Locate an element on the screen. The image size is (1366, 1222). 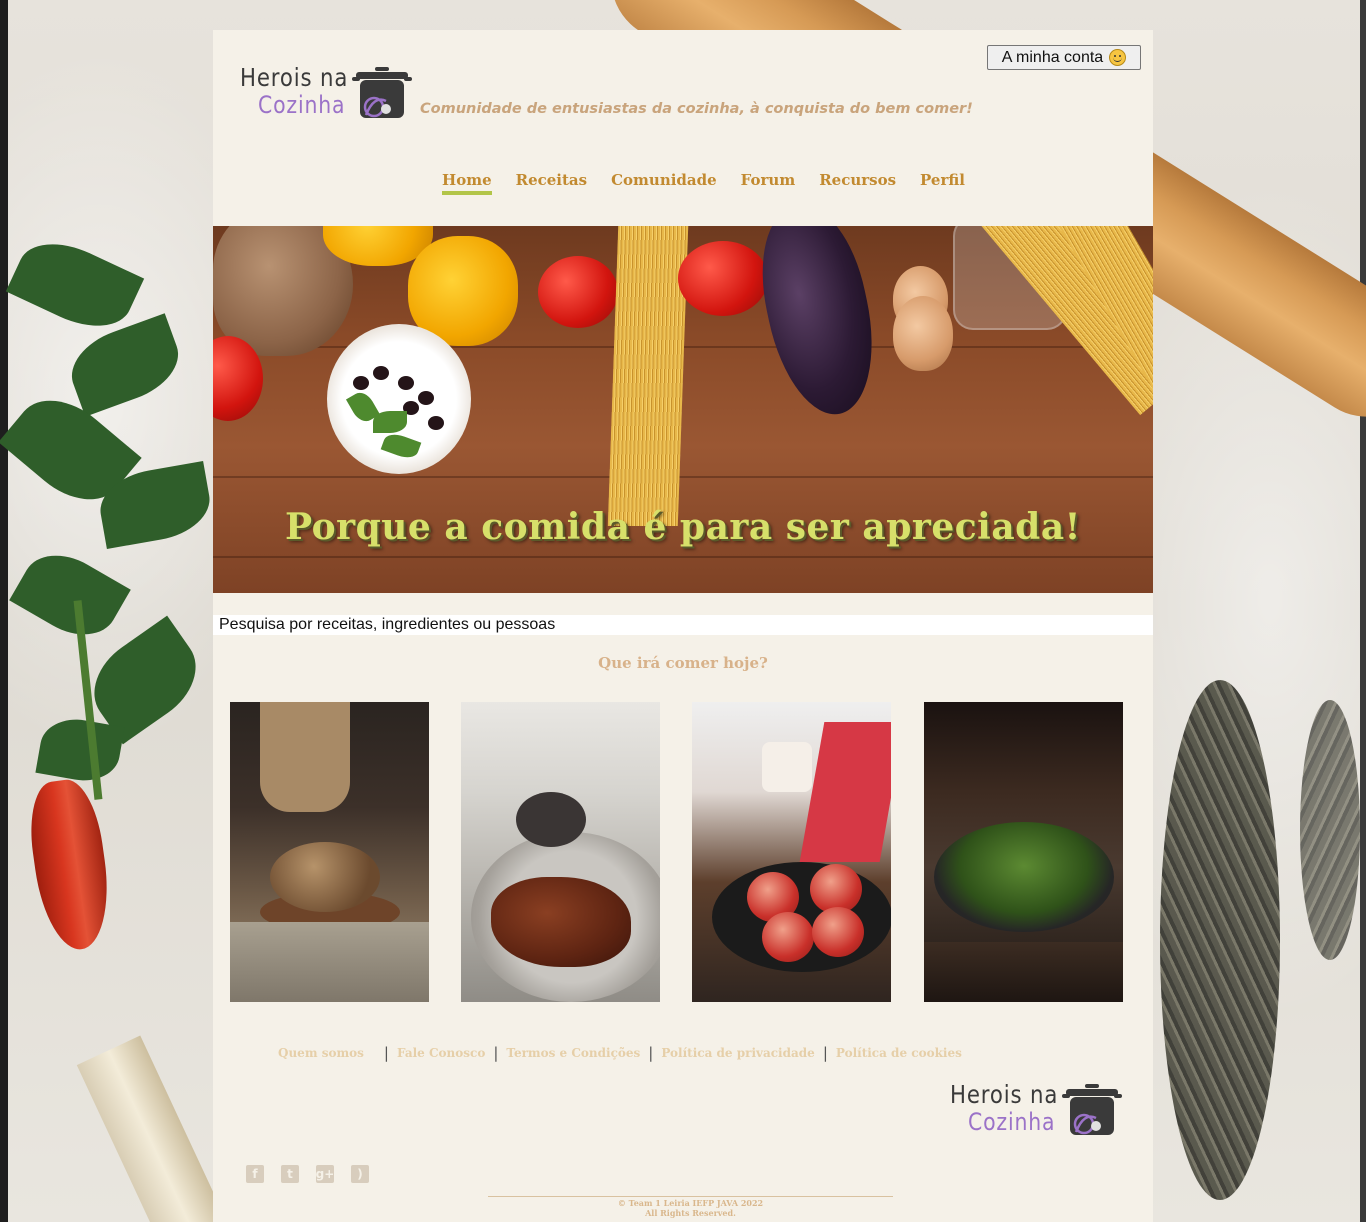
food-card-bread is located at coordinates (329, 852).